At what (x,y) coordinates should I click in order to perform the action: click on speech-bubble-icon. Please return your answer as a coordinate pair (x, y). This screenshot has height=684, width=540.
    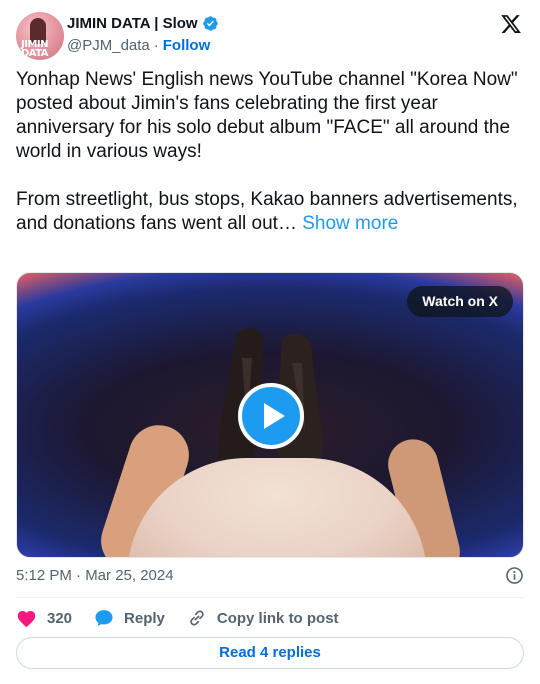
    Looking at the image, I should click on (104, 618).